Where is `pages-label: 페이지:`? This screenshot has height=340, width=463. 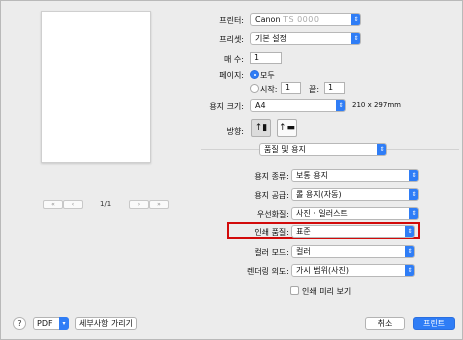
pages-label: 페이지: is located at coordinates (231, 75).